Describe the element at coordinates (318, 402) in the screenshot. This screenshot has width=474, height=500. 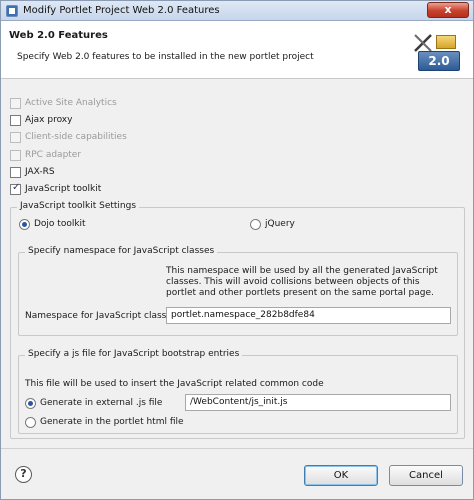
I see `js-file-input: /WebContent/js_init.js` at that location.